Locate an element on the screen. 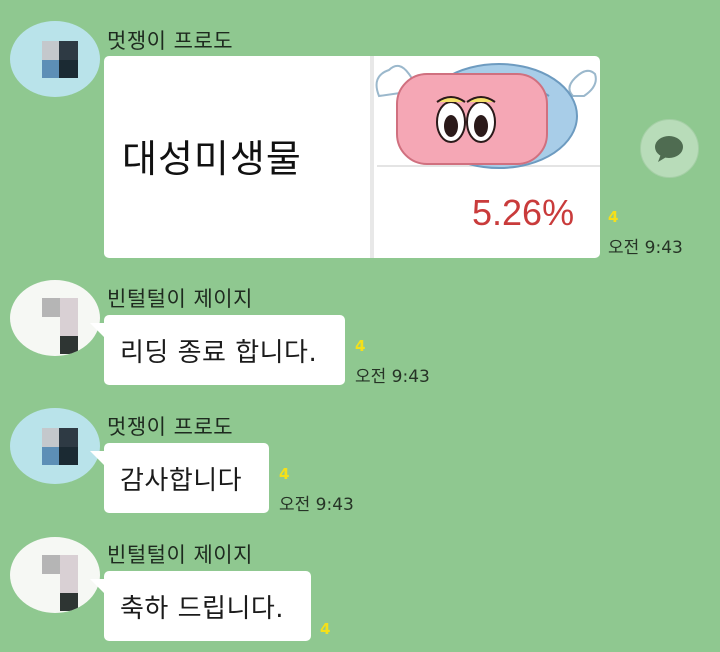  speech-bubble-icon is located at coordinates (669, 149).